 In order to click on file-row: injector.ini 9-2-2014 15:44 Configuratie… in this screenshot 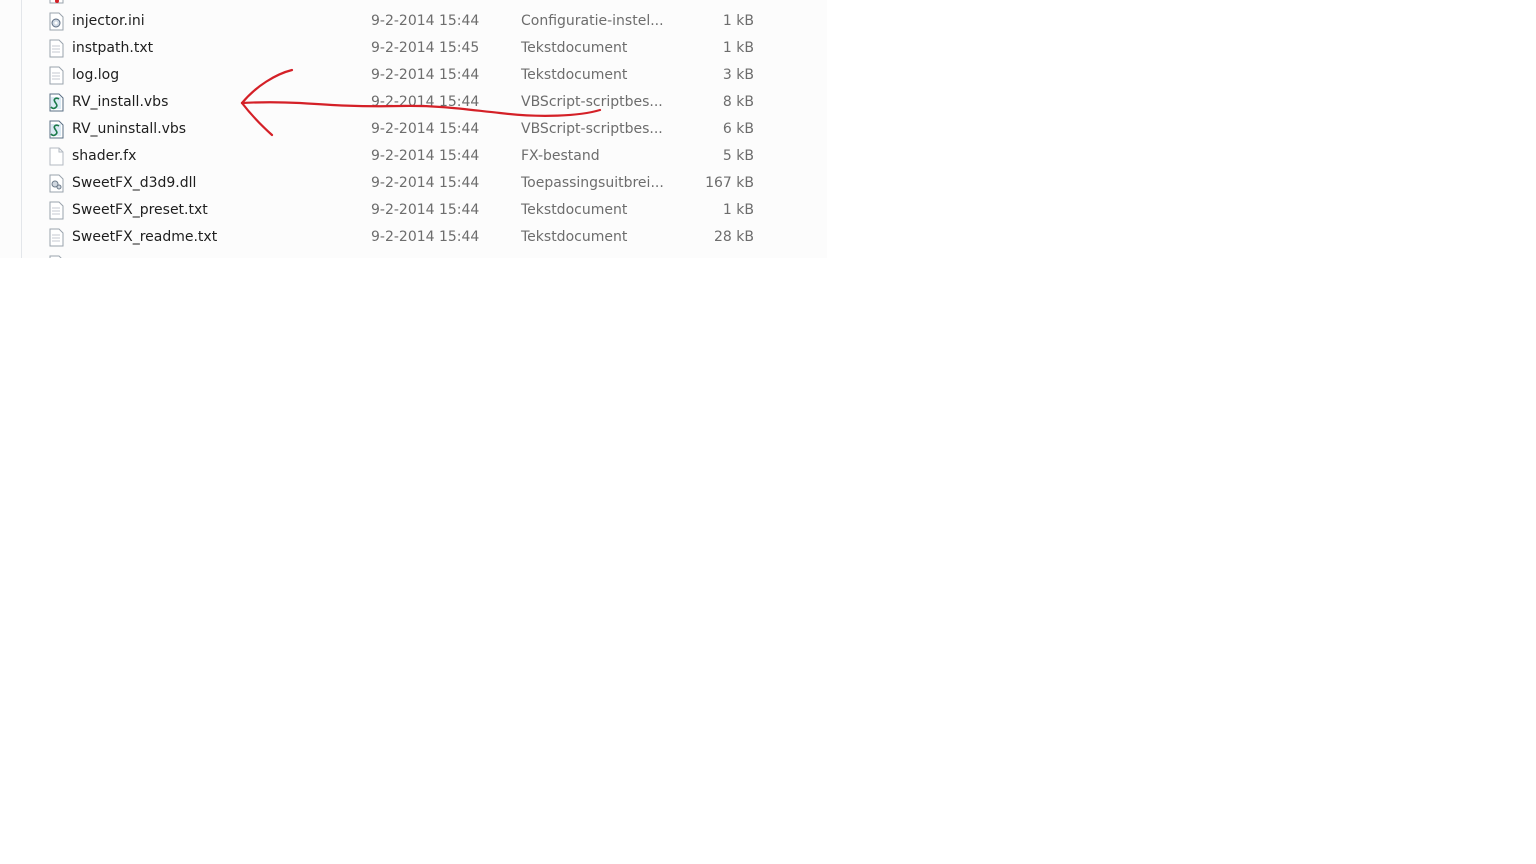, I will do `click(420, 21)`.